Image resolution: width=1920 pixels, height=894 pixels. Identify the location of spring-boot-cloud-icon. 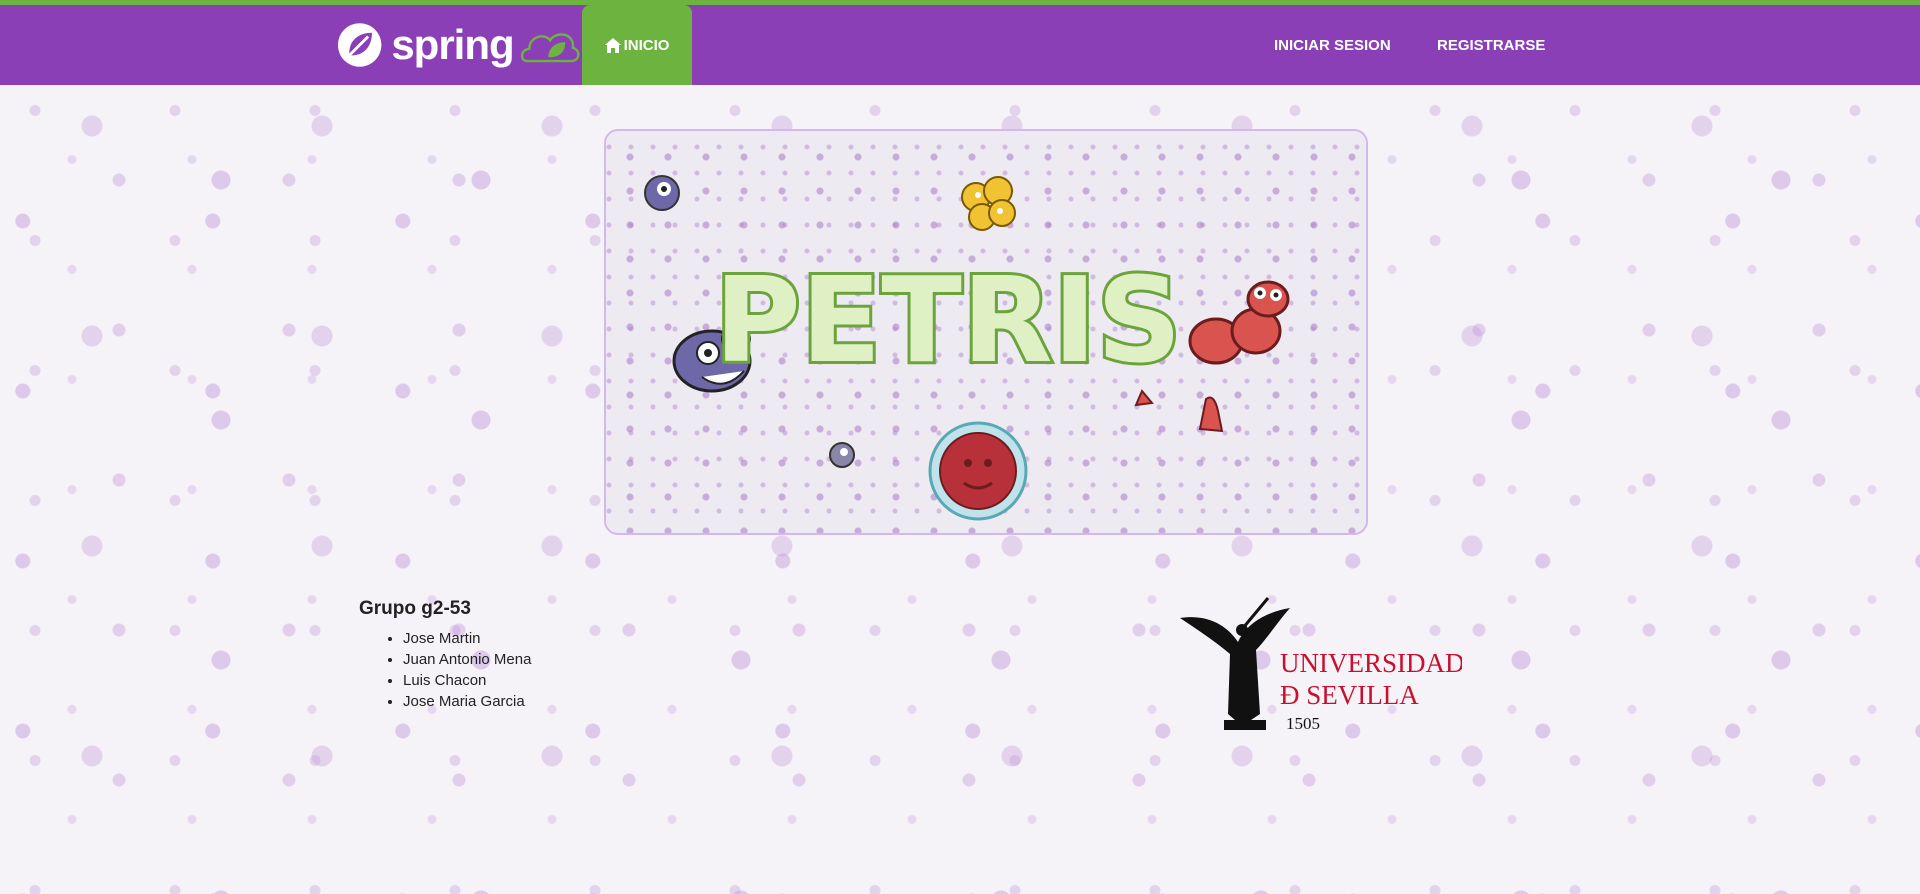
(550, 48).